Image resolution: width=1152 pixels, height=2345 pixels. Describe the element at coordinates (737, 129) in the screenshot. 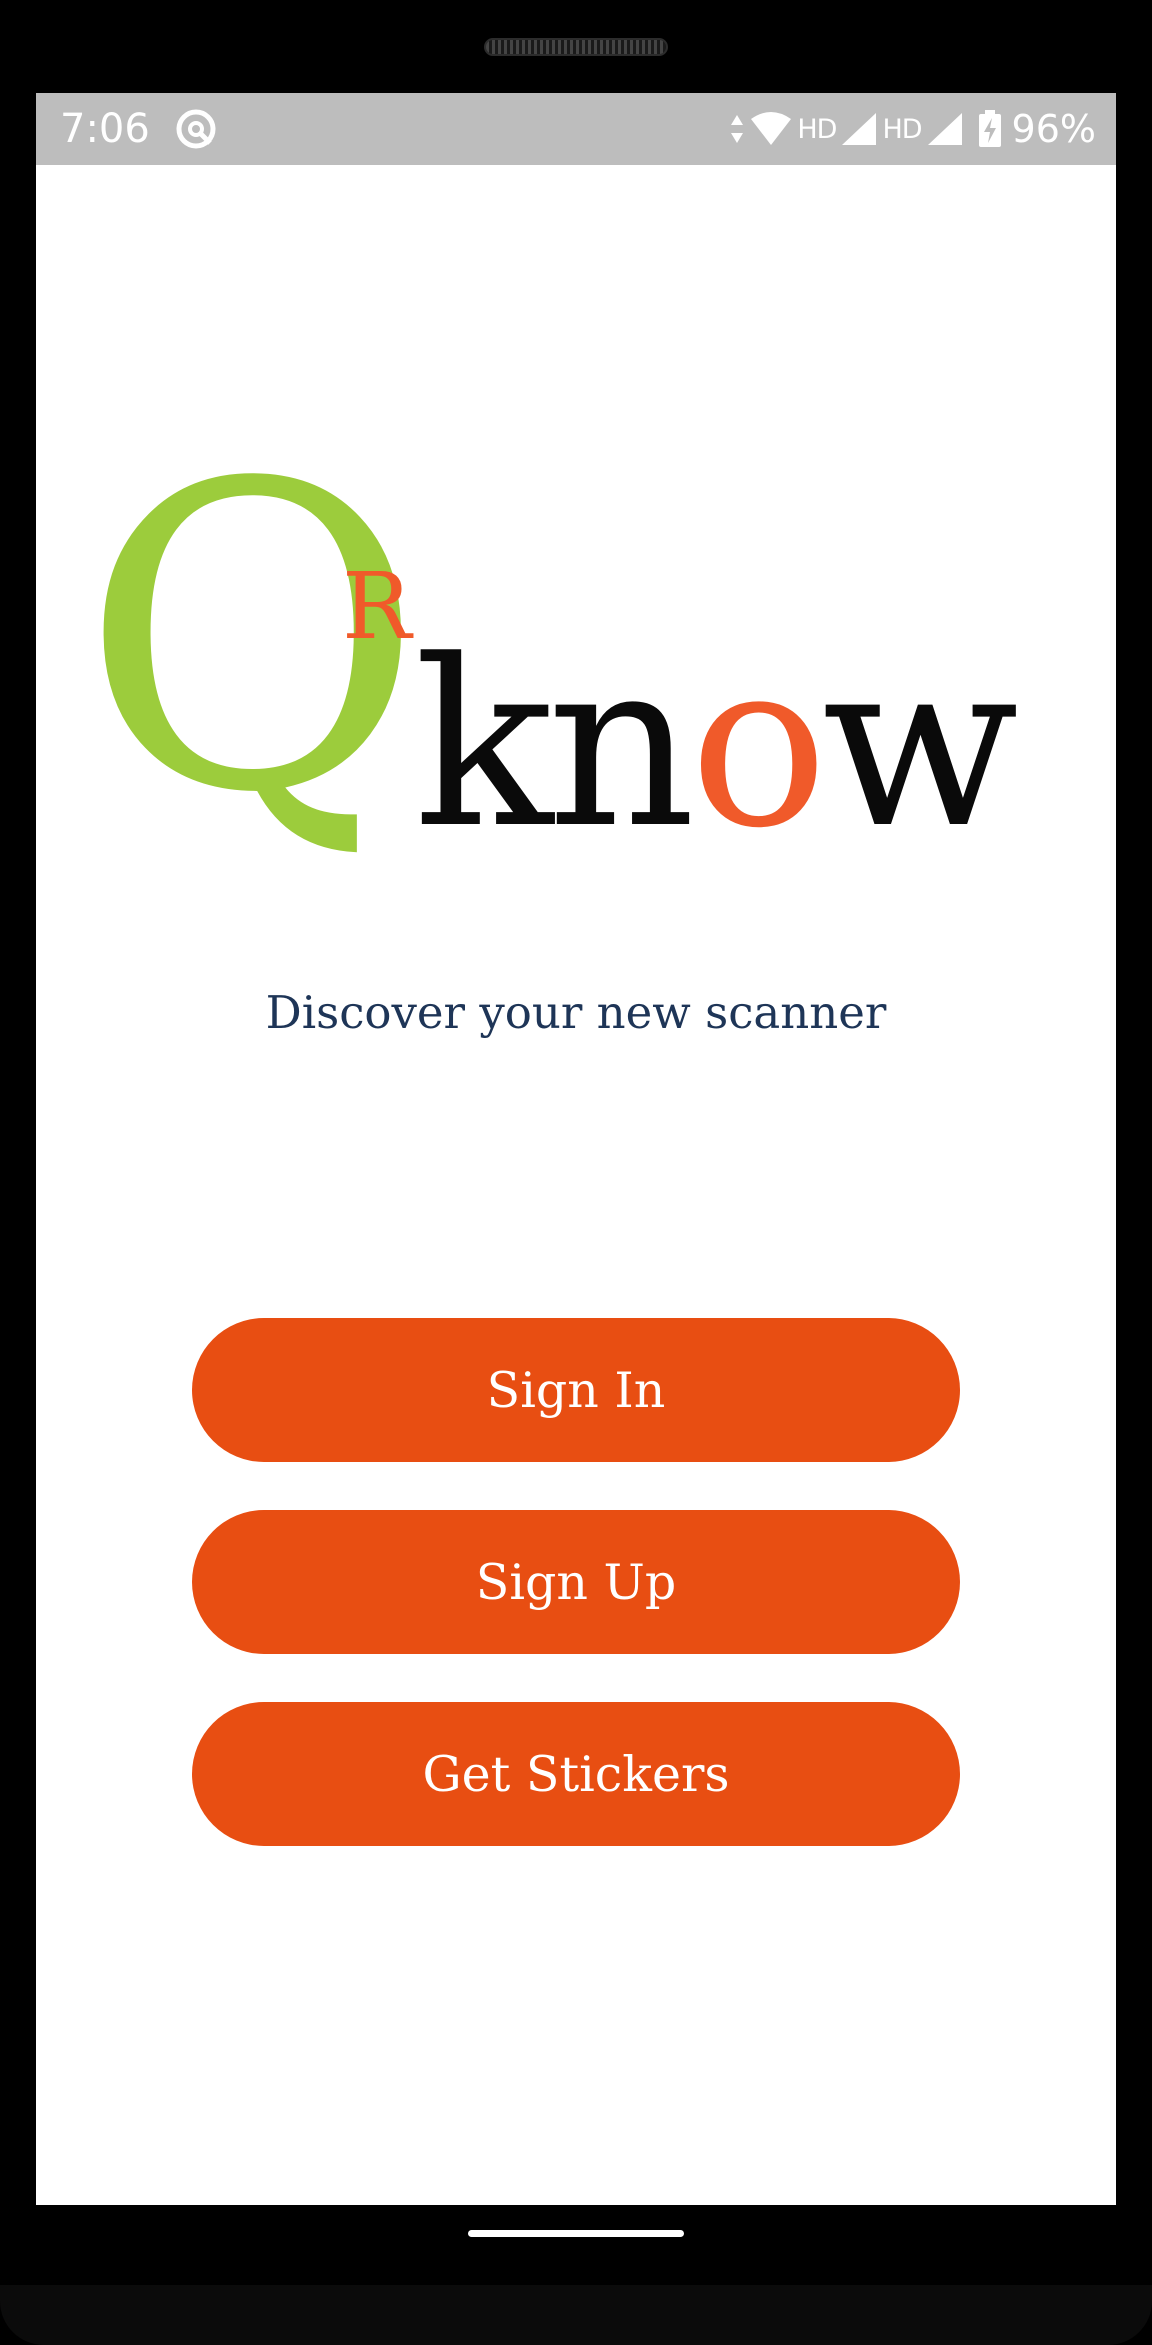

I see `data-arrows-icon` at that location.